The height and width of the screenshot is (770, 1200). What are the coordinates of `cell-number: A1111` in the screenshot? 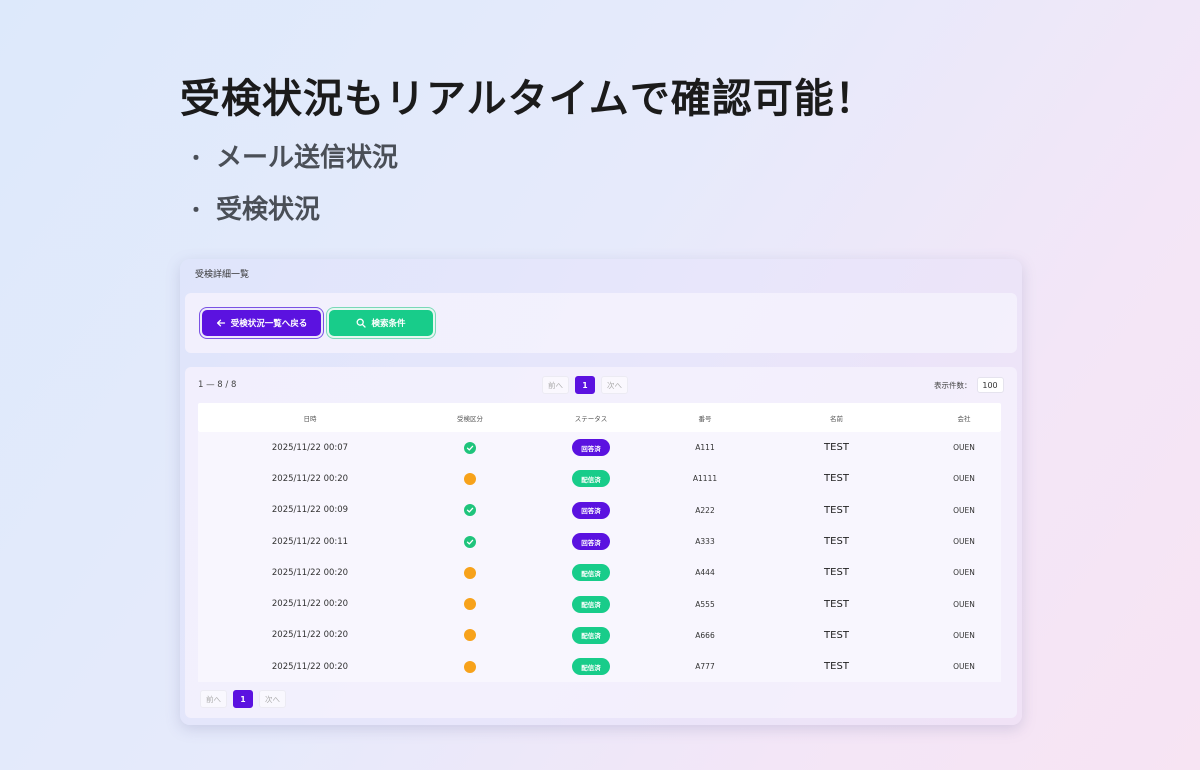 It's located at (705, 479).